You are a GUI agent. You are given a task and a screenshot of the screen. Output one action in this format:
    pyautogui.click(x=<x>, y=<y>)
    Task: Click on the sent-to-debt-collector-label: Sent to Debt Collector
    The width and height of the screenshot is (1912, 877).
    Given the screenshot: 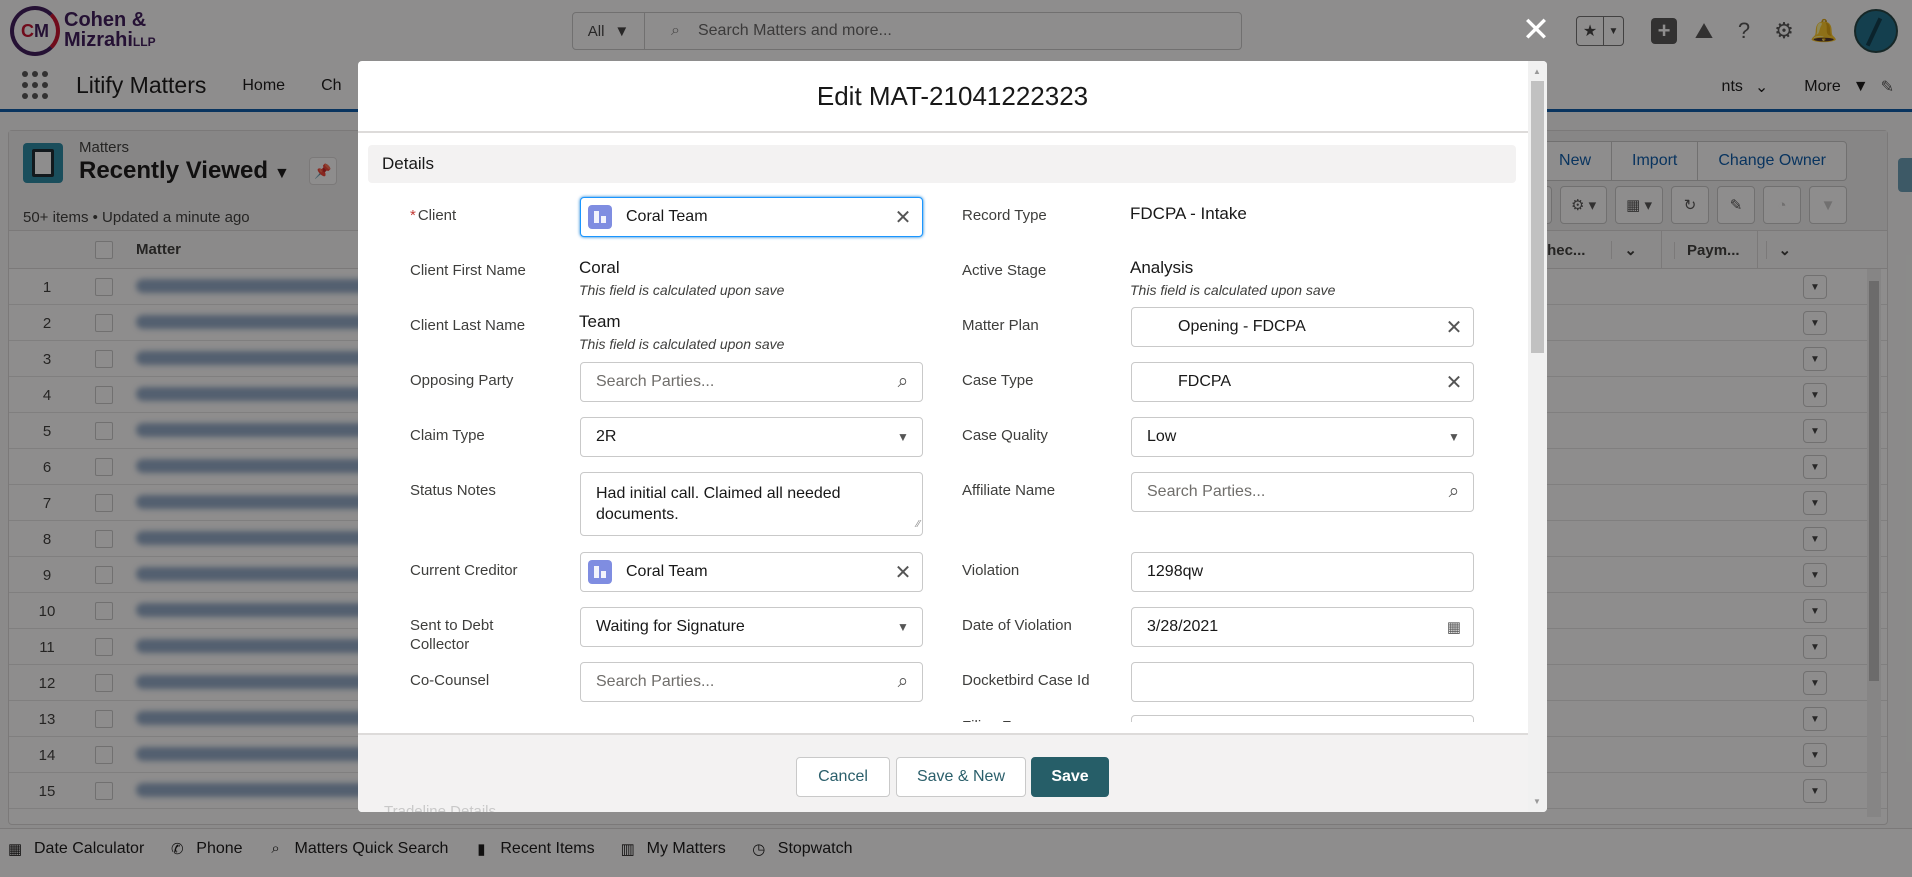 What is the action you would take?
    pyautogui.click(x=452, y=635)
    